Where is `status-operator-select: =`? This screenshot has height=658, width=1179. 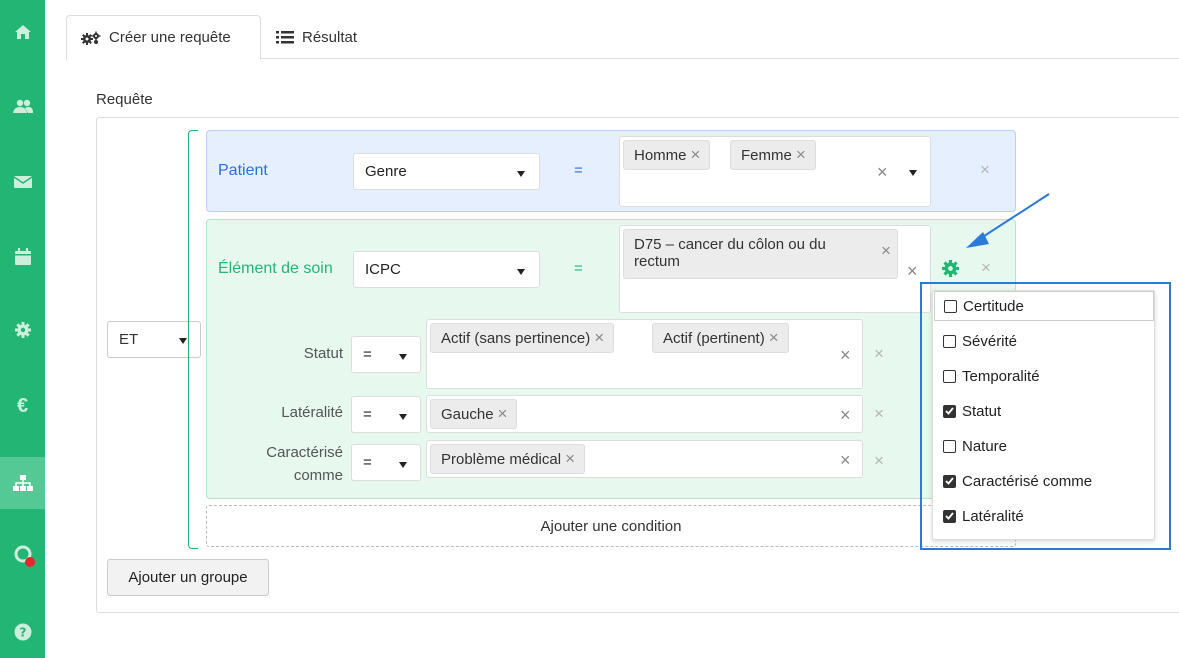
status-operator-select: = is located at coordinates (386, 354).